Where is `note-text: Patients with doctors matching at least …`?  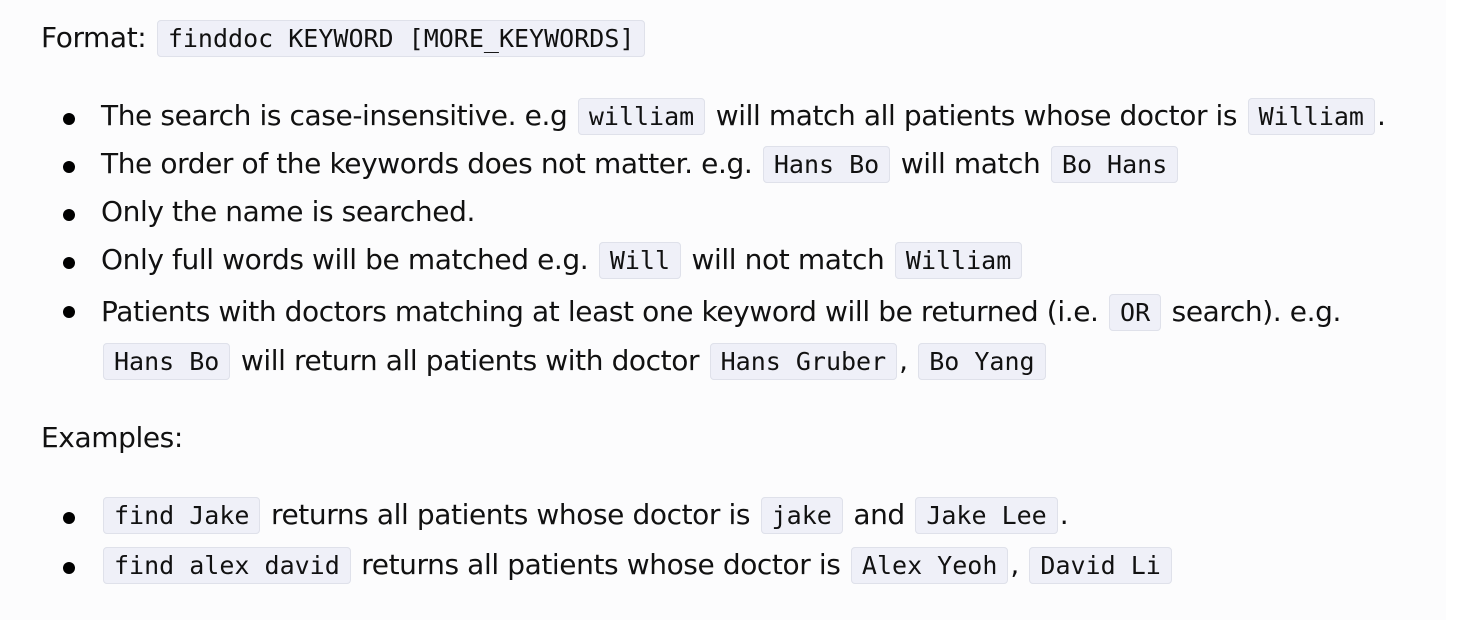
note-text: Patients with doctors matching at least … is located at coordinates (604, 311).